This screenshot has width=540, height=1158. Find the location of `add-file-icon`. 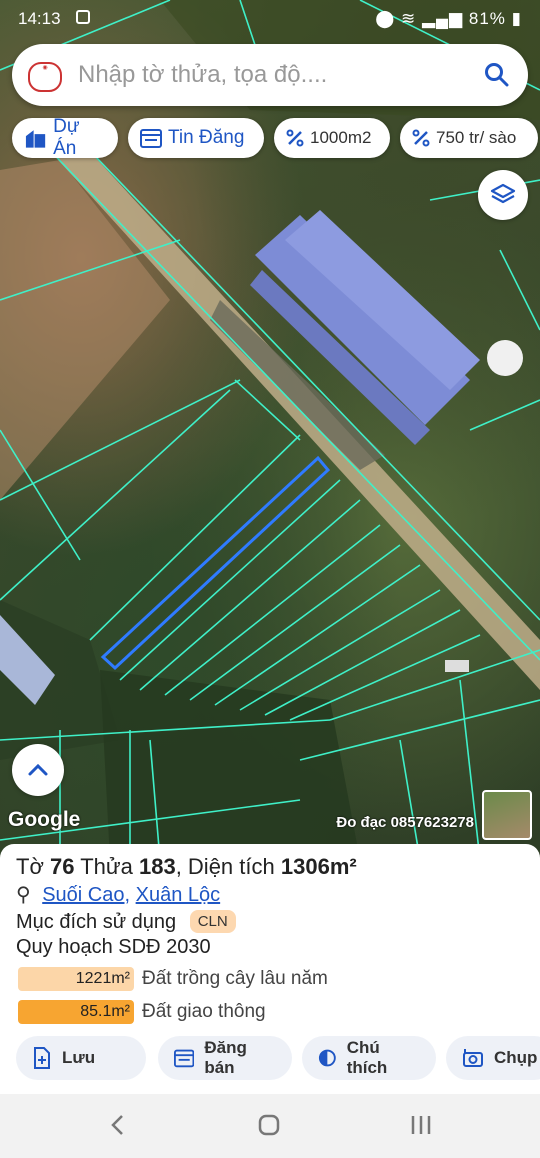

add-file-icon is located at coordinates (42, 1058).